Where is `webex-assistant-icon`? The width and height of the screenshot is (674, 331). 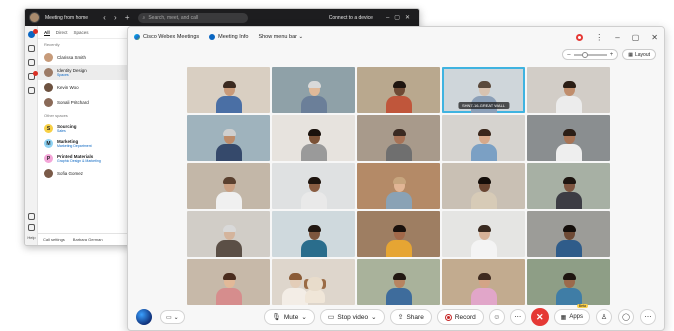
webex-assistant-icon is located at coordinates (144, 317).